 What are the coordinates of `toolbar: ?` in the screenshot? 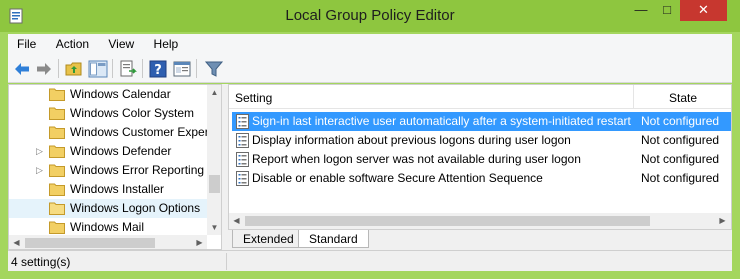 It's located at (370, 68).